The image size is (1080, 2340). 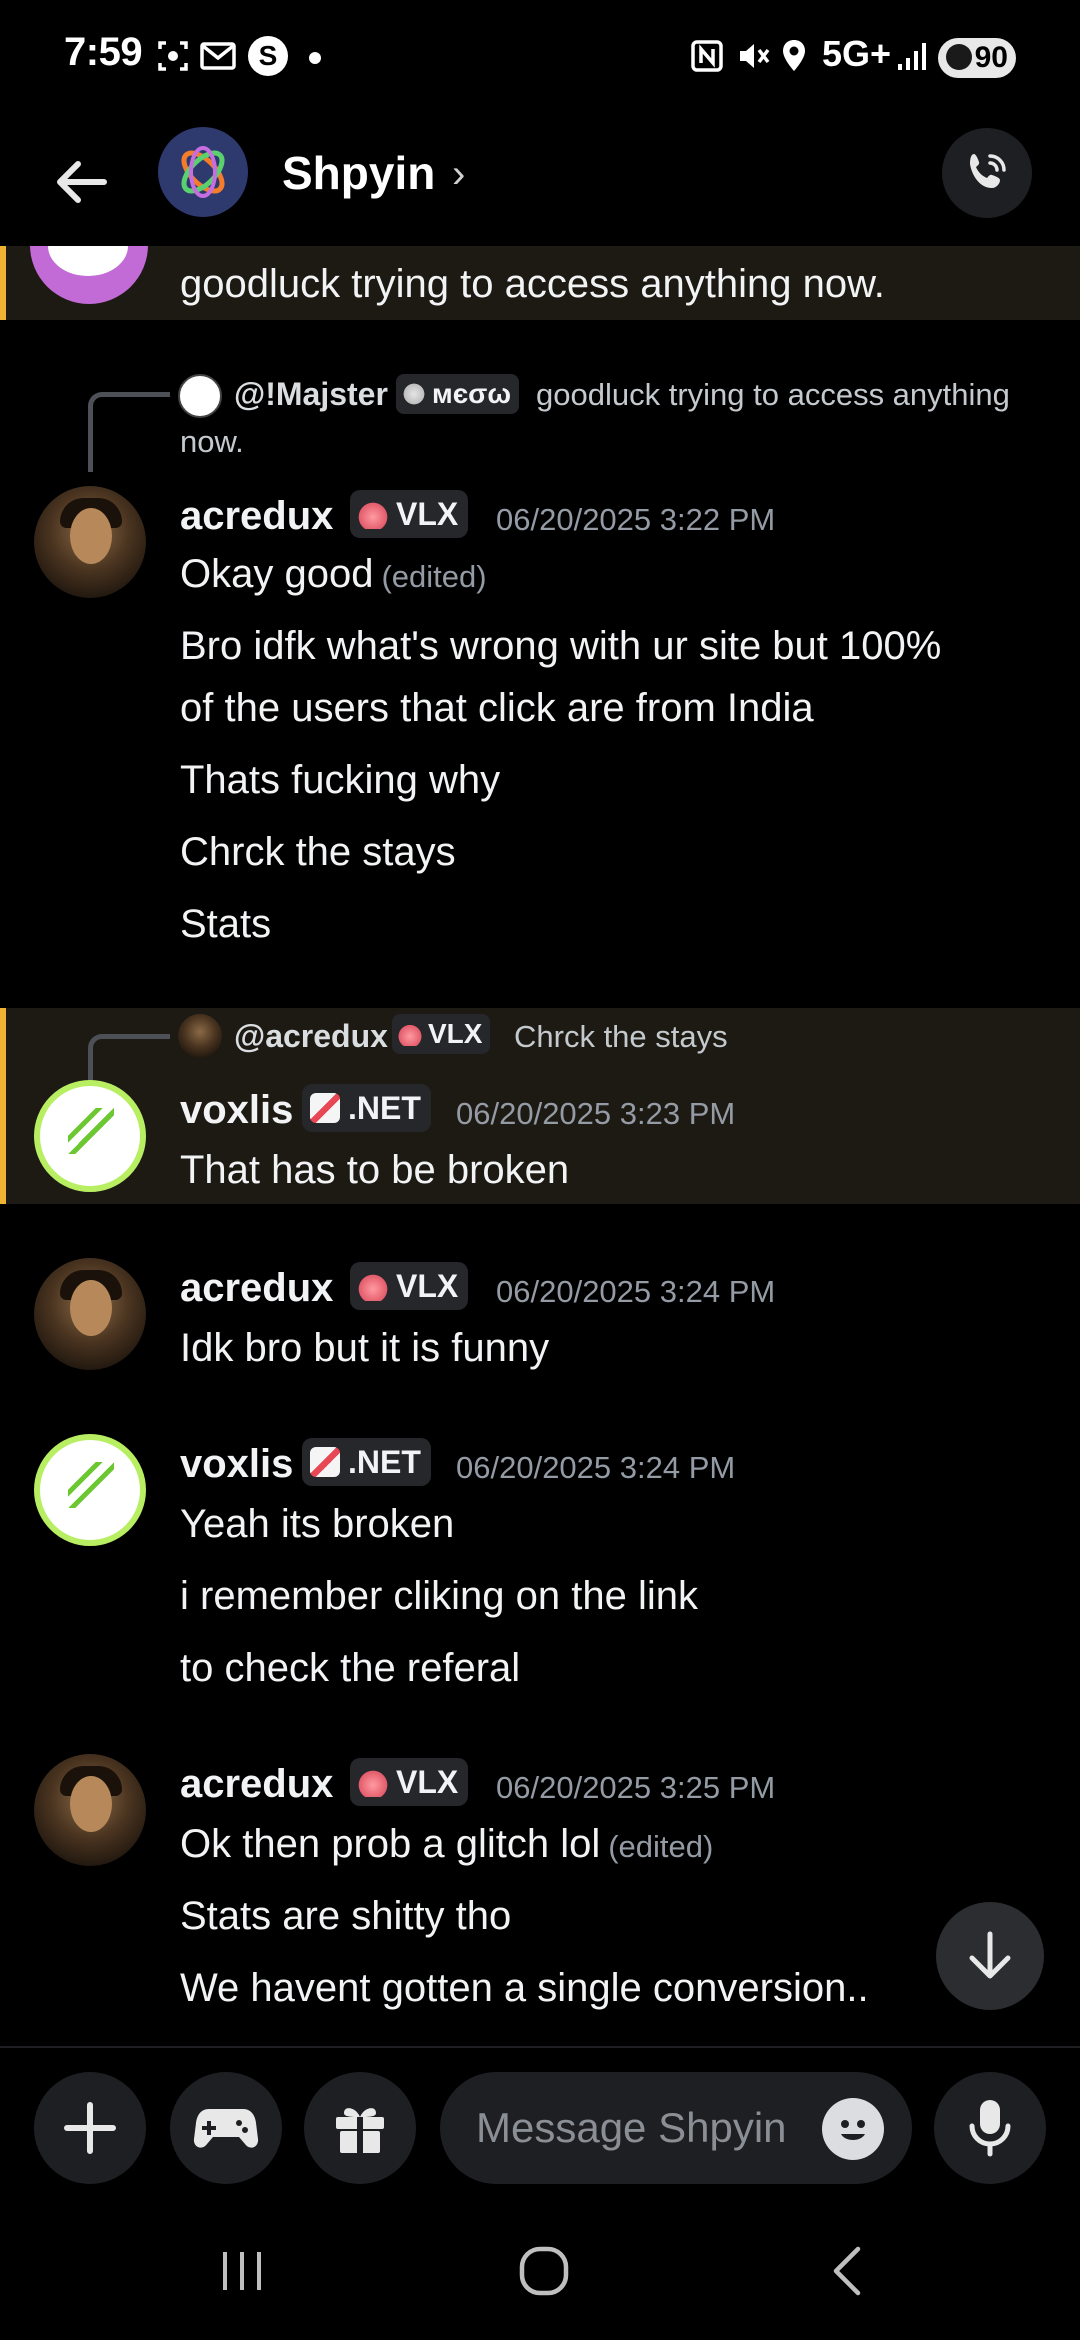 What do you see at coordinates (103, 52) in the screenshot?
I see `status-time: 7:59` at bounding box center [103, 52].